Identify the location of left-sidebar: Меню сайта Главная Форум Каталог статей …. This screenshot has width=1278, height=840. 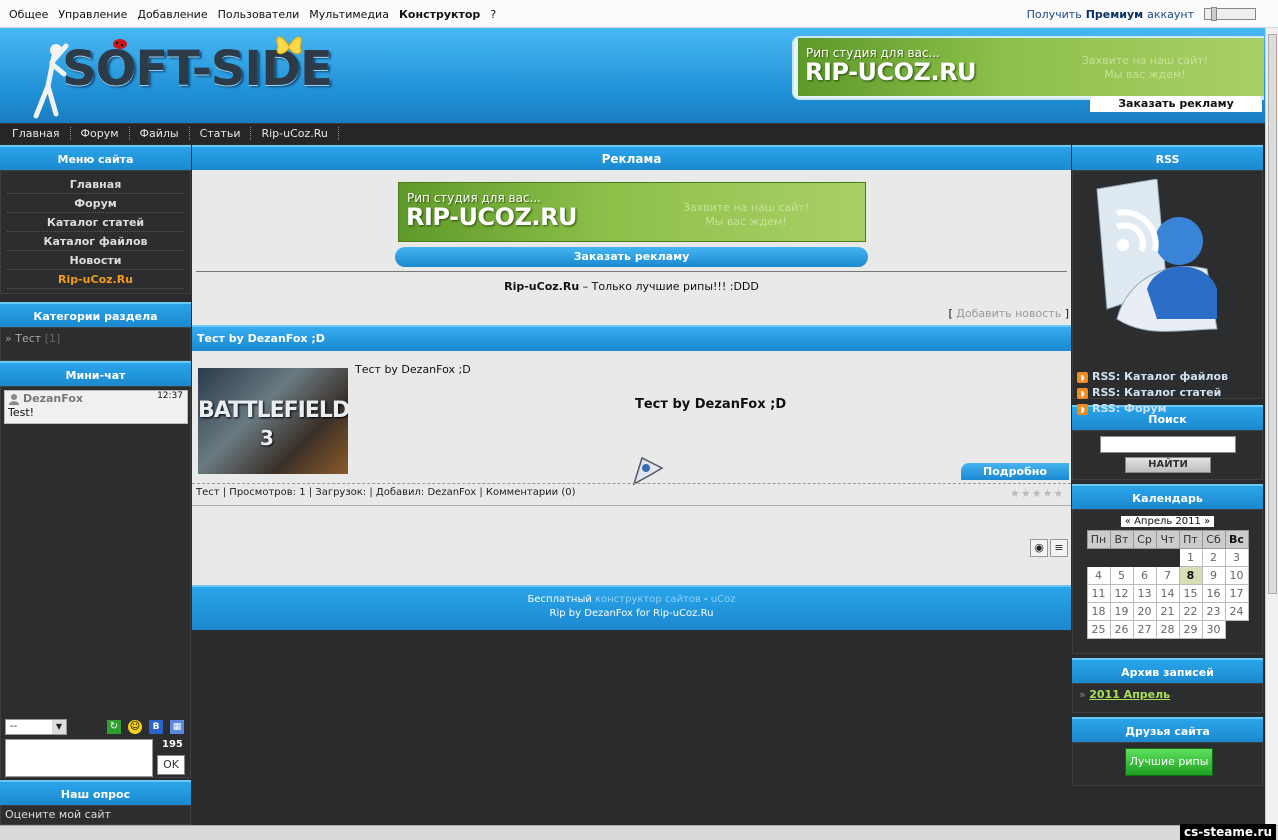
(95, 490).